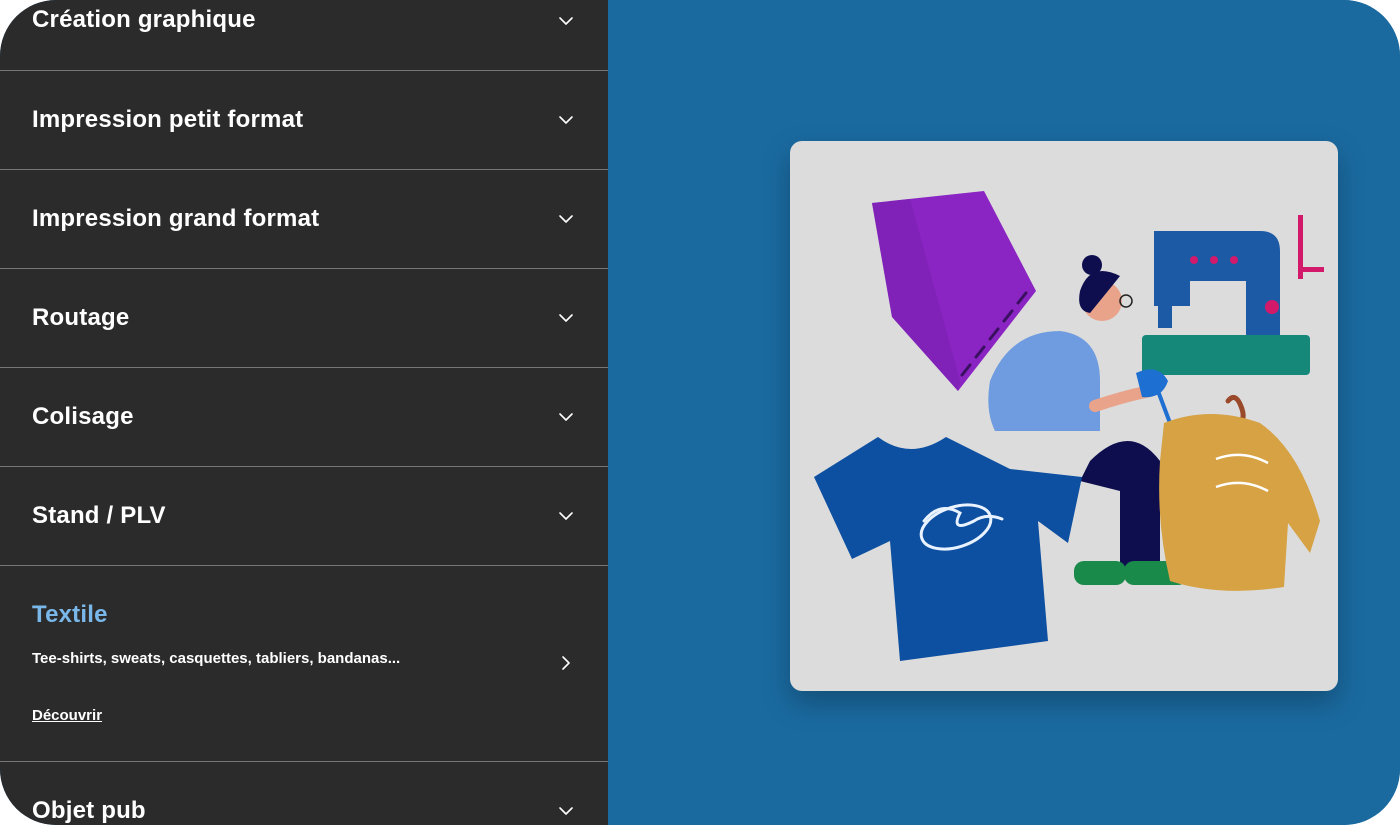  What do you see at coordinates (176, 218) in the screenshot?
I see `menu-item-label: Impression grand format` at bounding box center [176, 218].